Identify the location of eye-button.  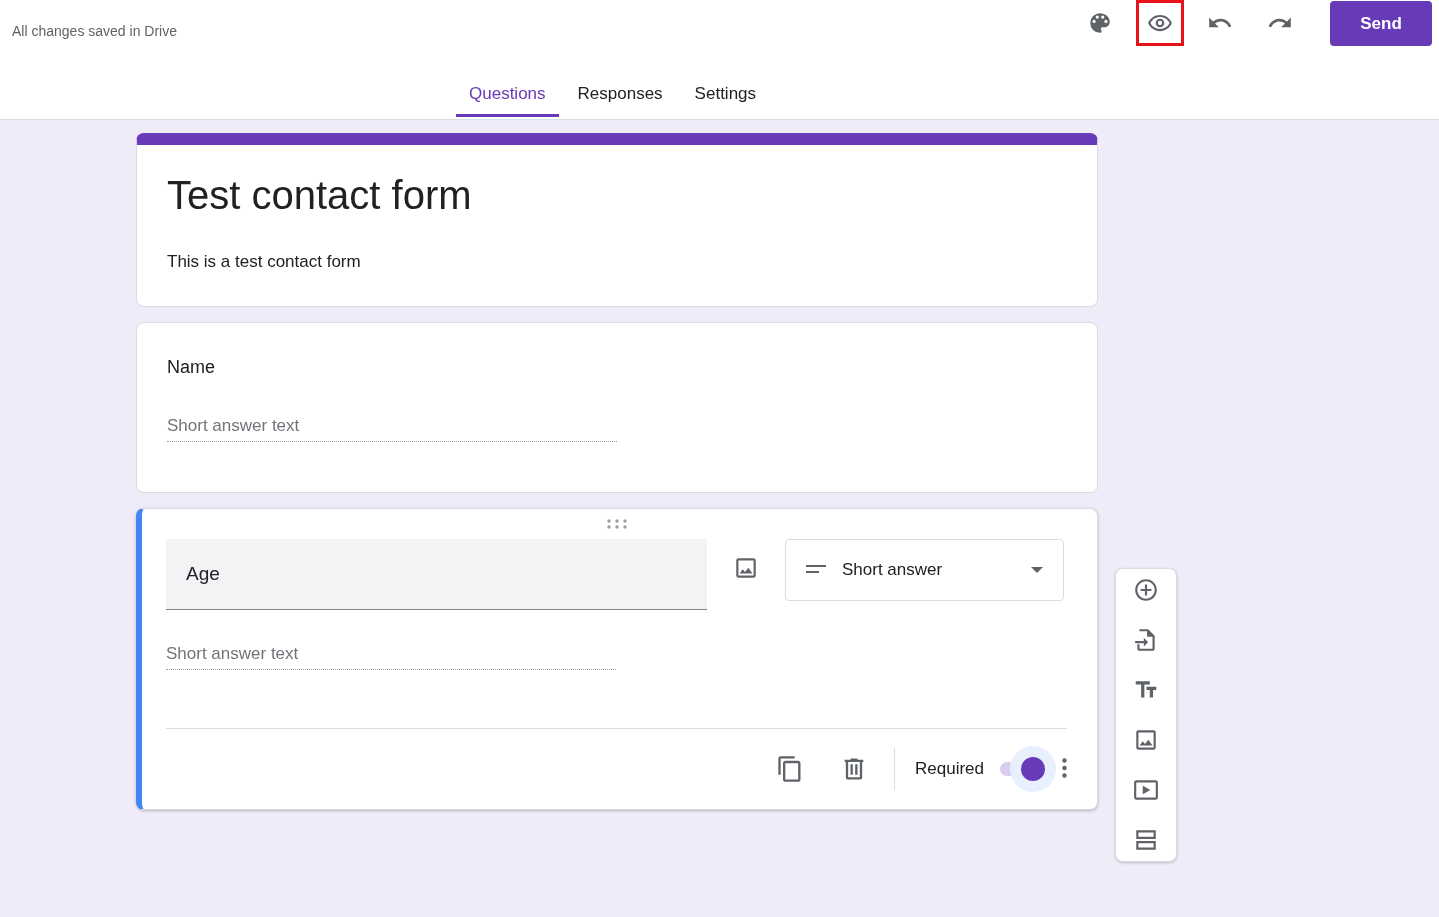
(1160, 23).